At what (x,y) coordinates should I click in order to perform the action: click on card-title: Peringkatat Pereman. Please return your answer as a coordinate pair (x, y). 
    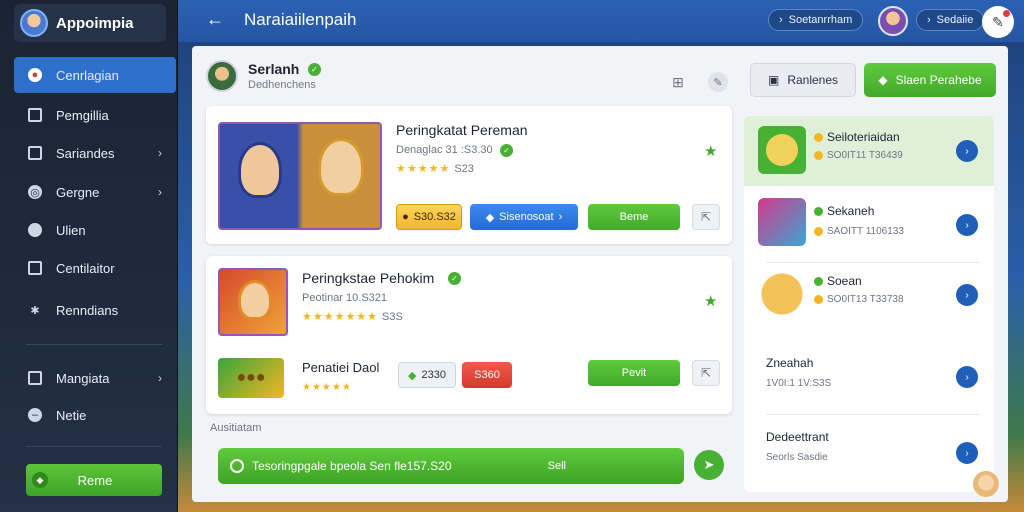
    Looking at the image, I should click on (462, 130).